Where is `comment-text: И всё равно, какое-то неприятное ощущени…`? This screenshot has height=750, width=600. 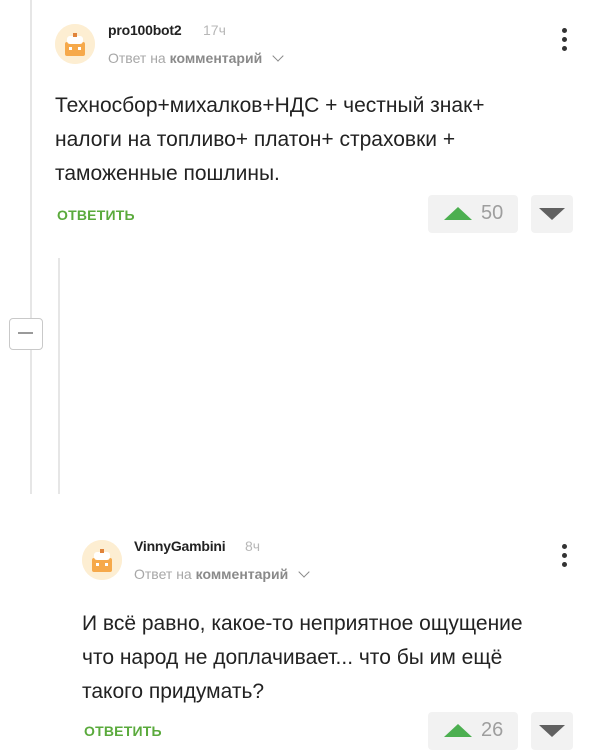
comment-text: И всё равно, какое-то неприятное ощущени… is located at coordinates (332, 658).